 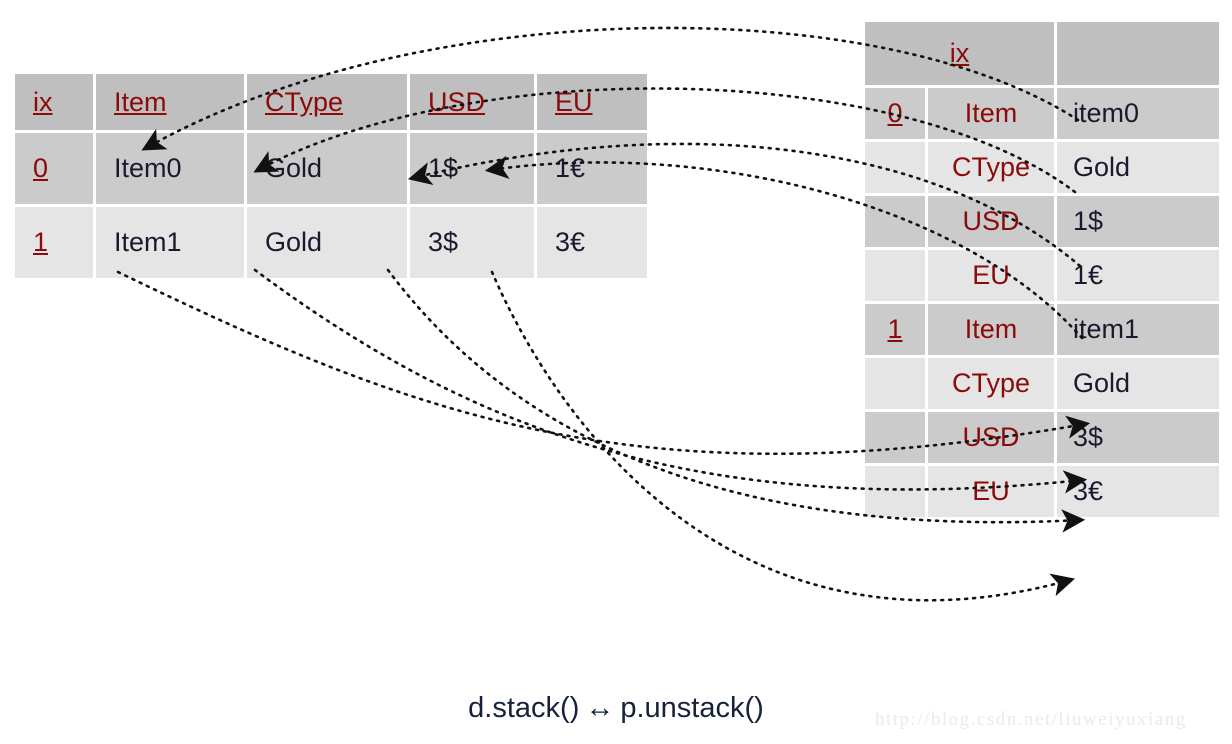 I want to click on bidirectional-arrow-icon: ↔, so click(x=600, y=708).